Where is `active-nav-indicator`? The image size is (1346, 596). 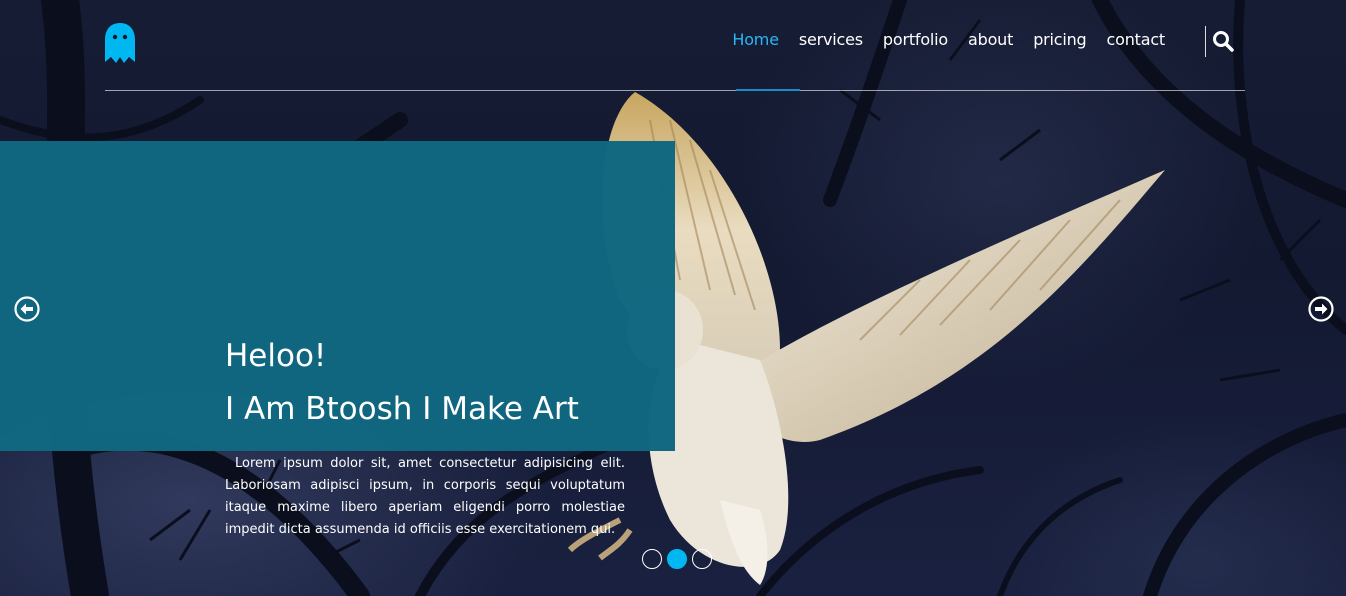
active-nav-indicator is located at coordinates (768, 90).